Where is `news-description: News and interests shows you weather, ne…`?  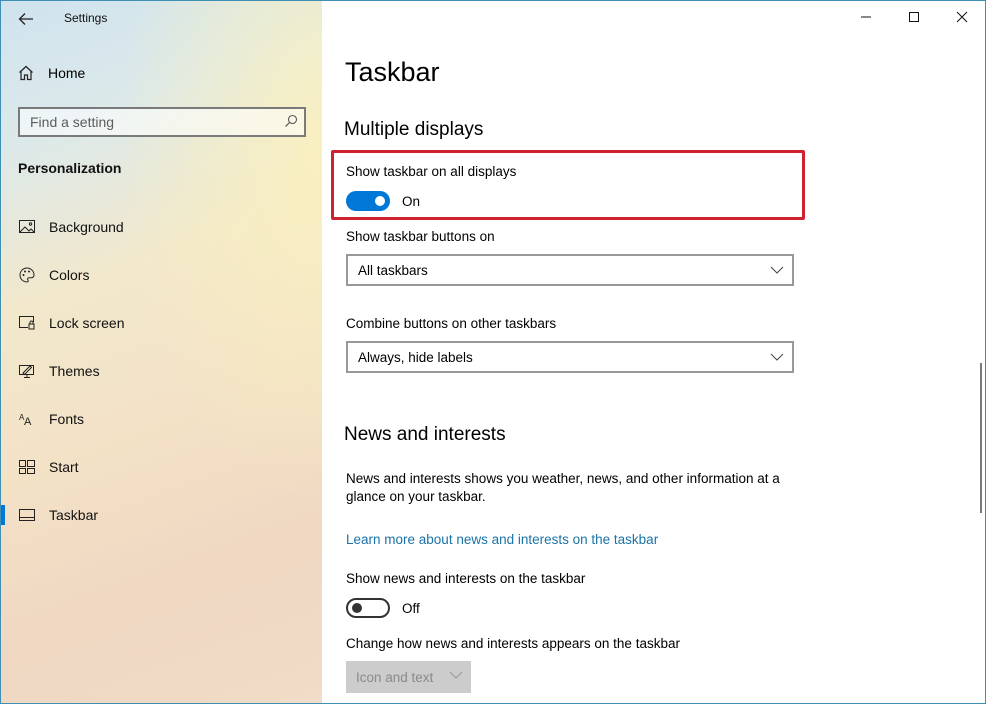
news-description: News and interests shows you weather, ne… is located at coordinates (563, 487).